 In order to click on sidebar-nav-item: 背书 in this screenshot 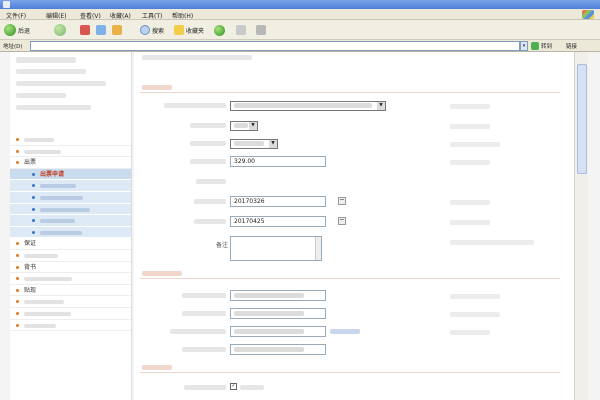, I will do `click(70, 268)`.